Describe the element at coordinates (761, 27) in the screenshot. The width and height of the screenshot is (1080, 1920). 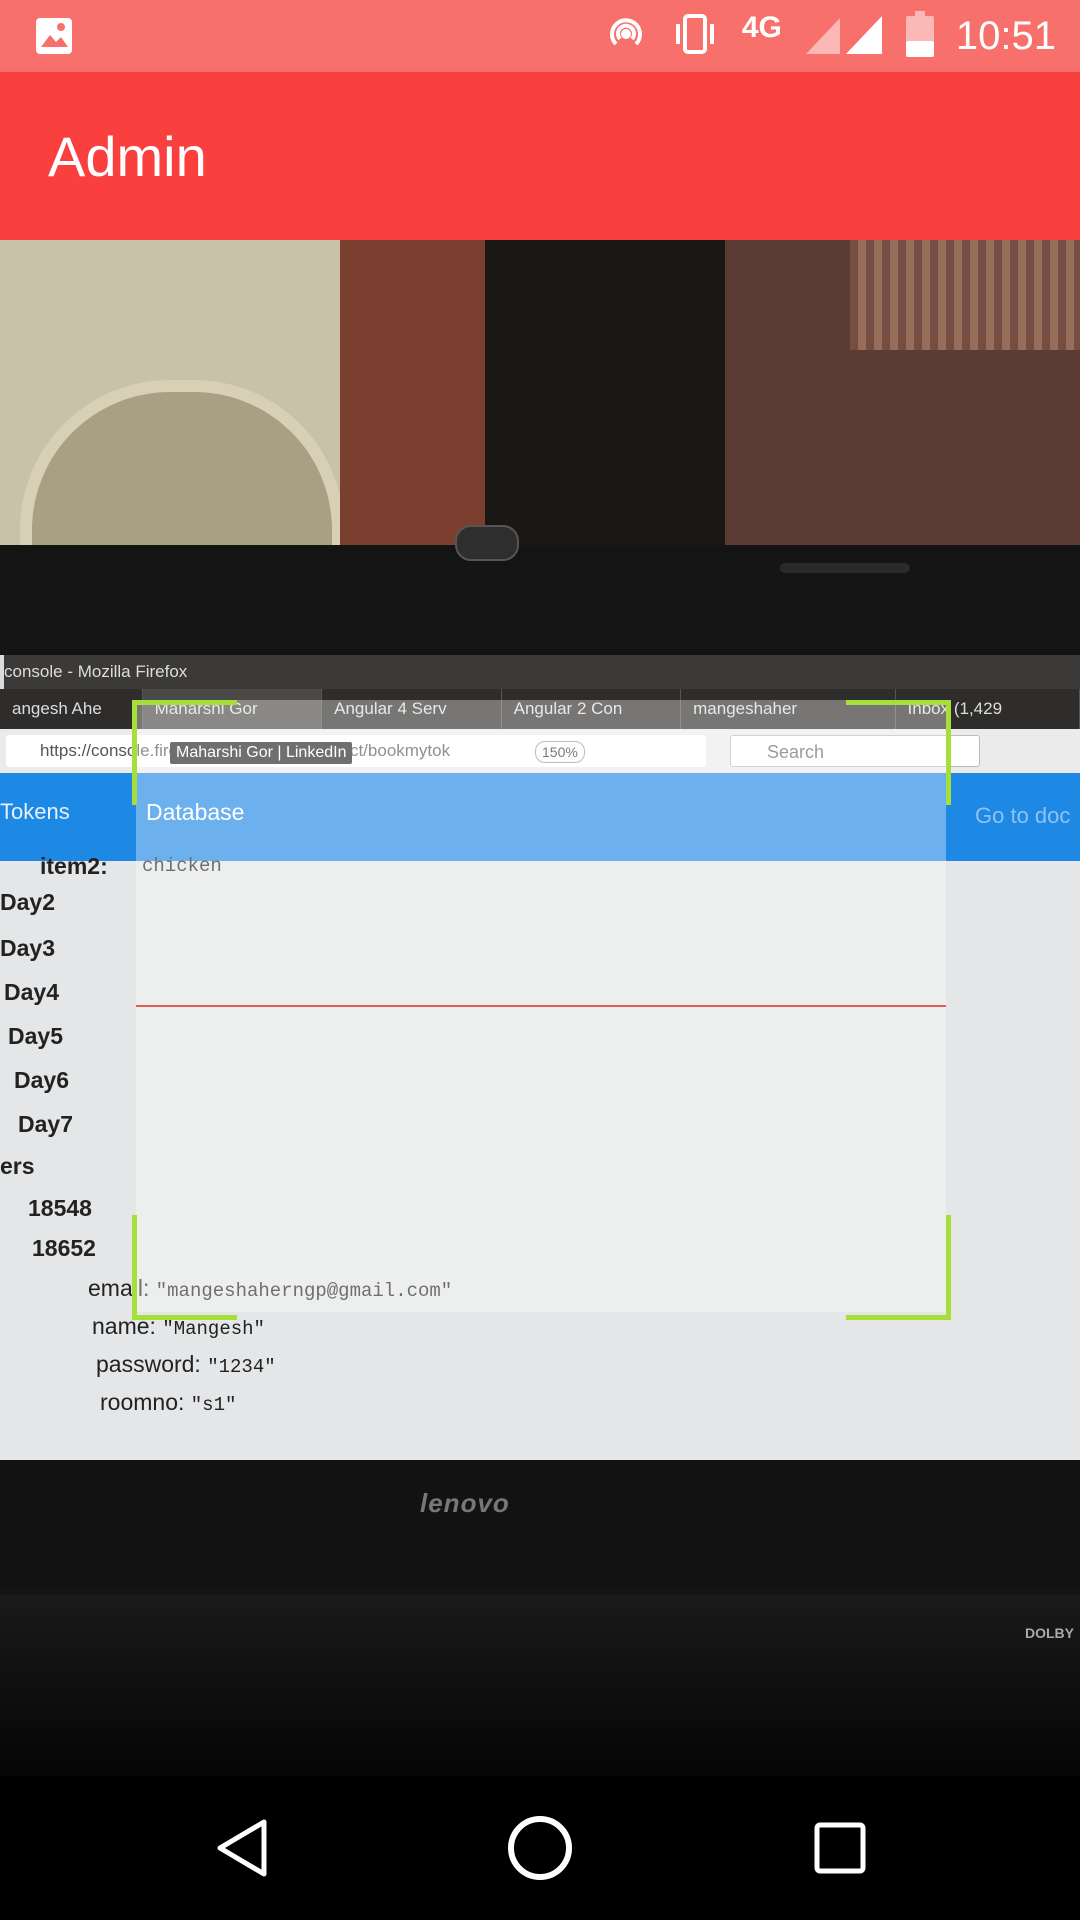
I see `network-type: 4G` at that location.